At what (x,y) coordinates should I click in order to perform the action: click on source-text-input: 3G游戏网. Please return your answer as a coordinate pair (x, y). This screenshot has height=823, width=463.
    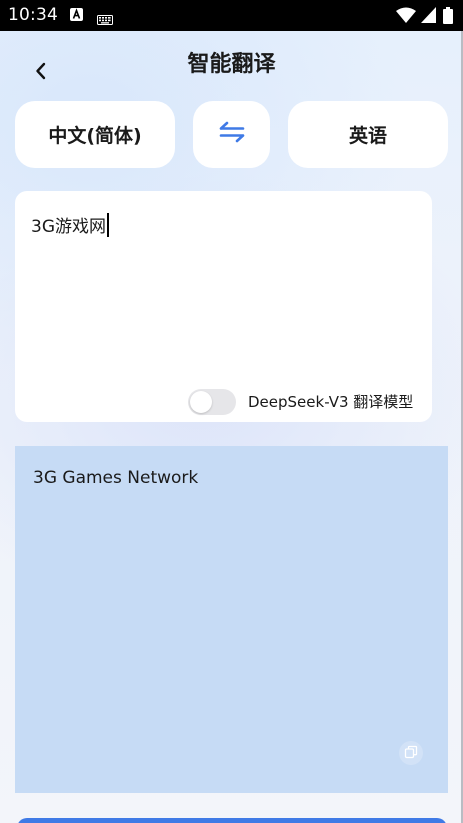
    Looking at the image, I should click on (70, 224).